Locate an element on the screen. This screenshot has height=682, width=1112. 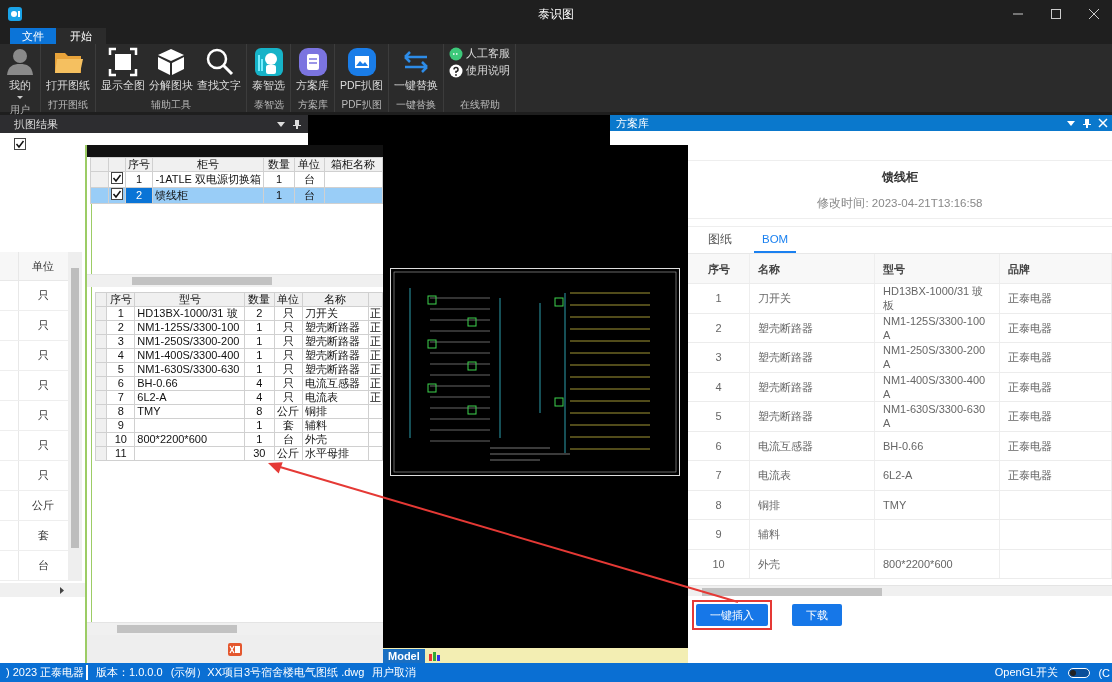
ribbon-button: 分解图块 is located at coordinates (171, 70).